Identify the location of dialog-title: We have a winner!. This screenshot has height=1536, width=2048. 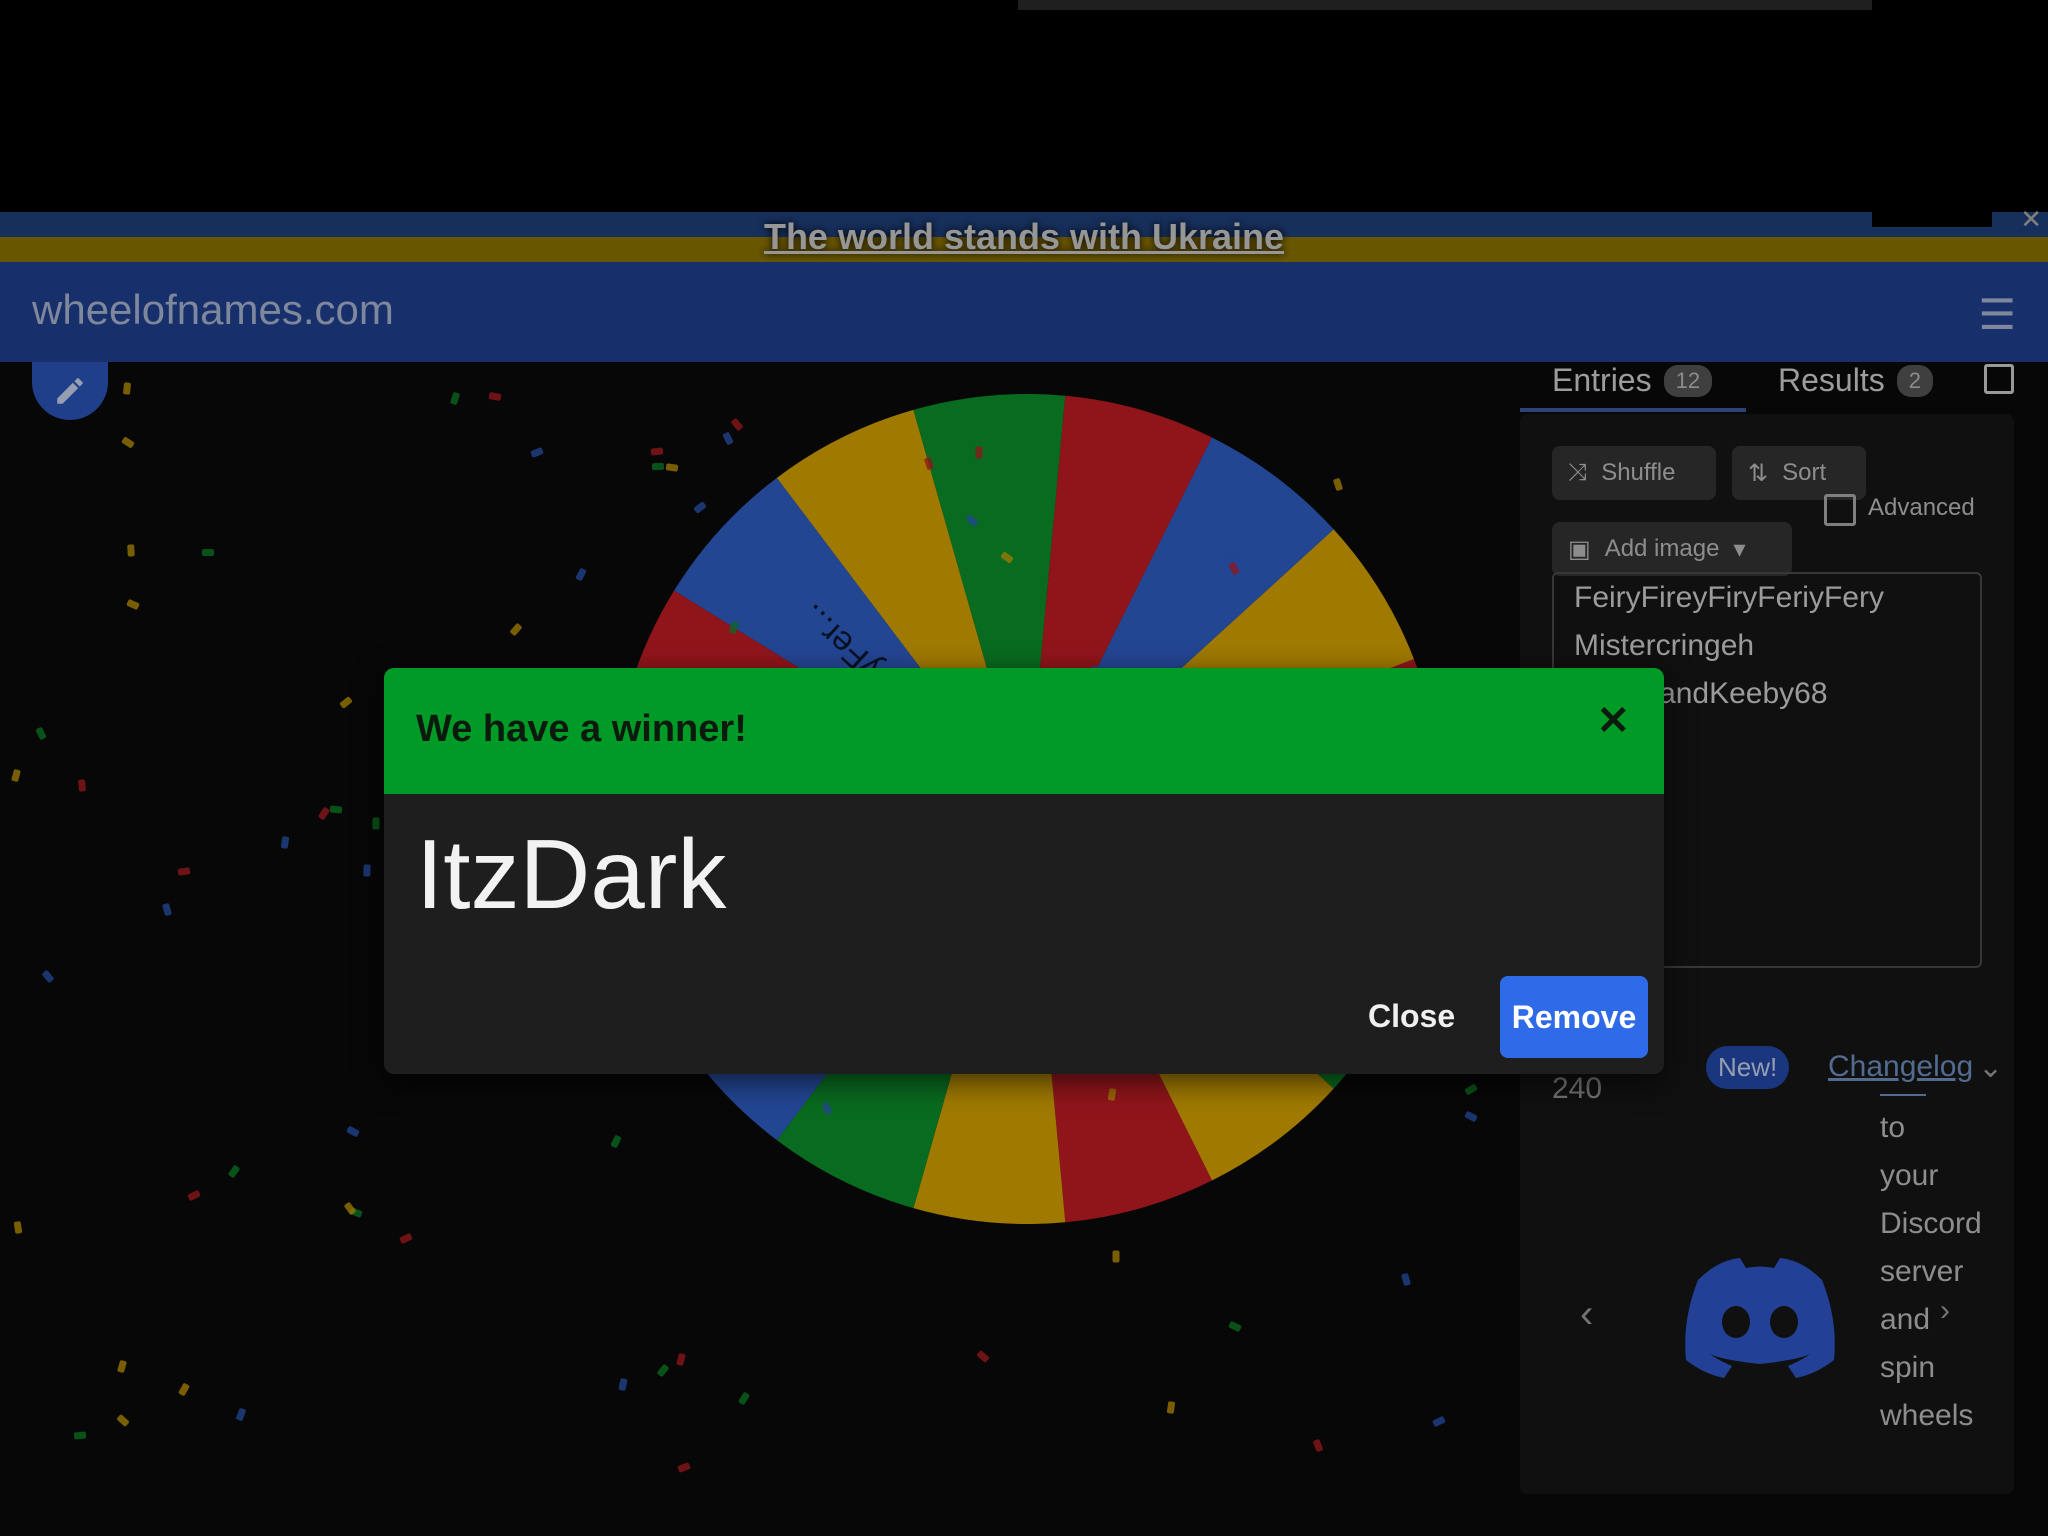
(581, 729).